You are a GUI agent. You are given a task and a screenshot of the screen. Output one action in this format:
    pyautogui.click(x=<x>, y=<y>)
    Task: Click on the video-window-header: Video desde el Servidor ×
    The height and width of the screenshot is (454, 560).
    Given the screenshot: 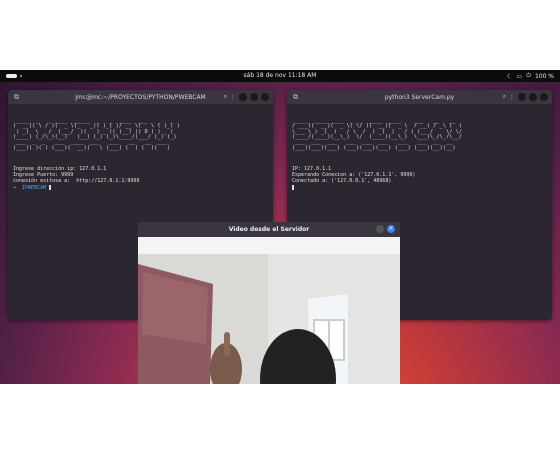 What is the action you would take?
    pyautogui.click(x=269, y=229)
    